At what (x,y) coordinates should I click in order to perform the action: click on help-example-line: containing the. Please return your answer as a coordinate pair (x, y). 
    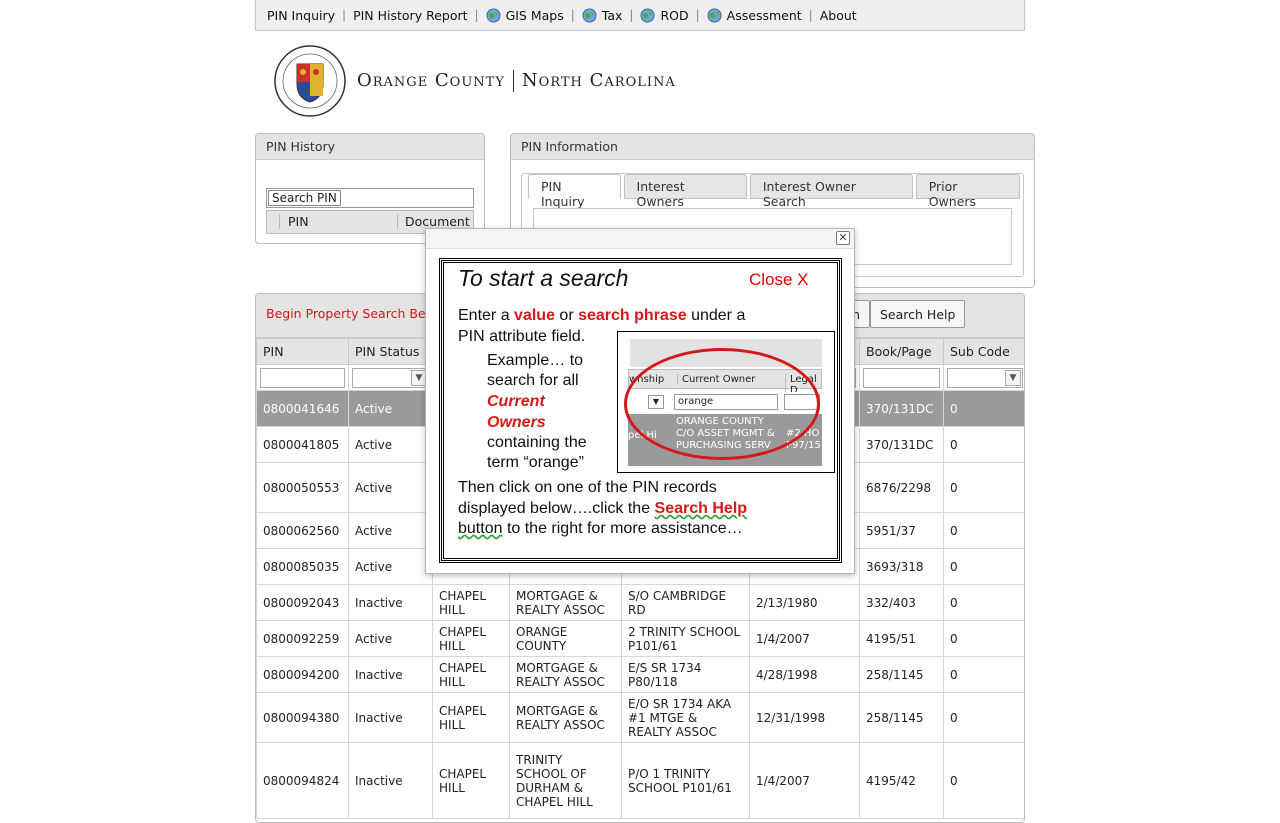
    Looking at the image, I should click on (537, 442).